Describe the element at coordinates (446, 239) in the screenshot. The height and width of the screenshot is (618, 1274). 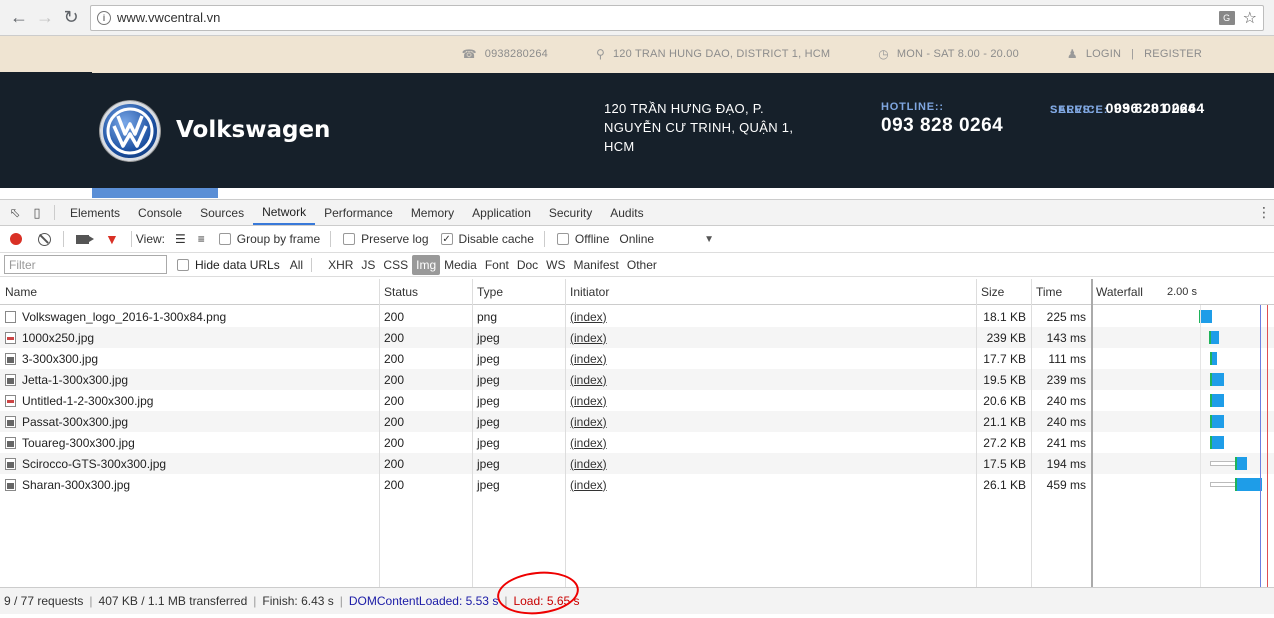
I see `checkmark-icon: ✓` at that location.